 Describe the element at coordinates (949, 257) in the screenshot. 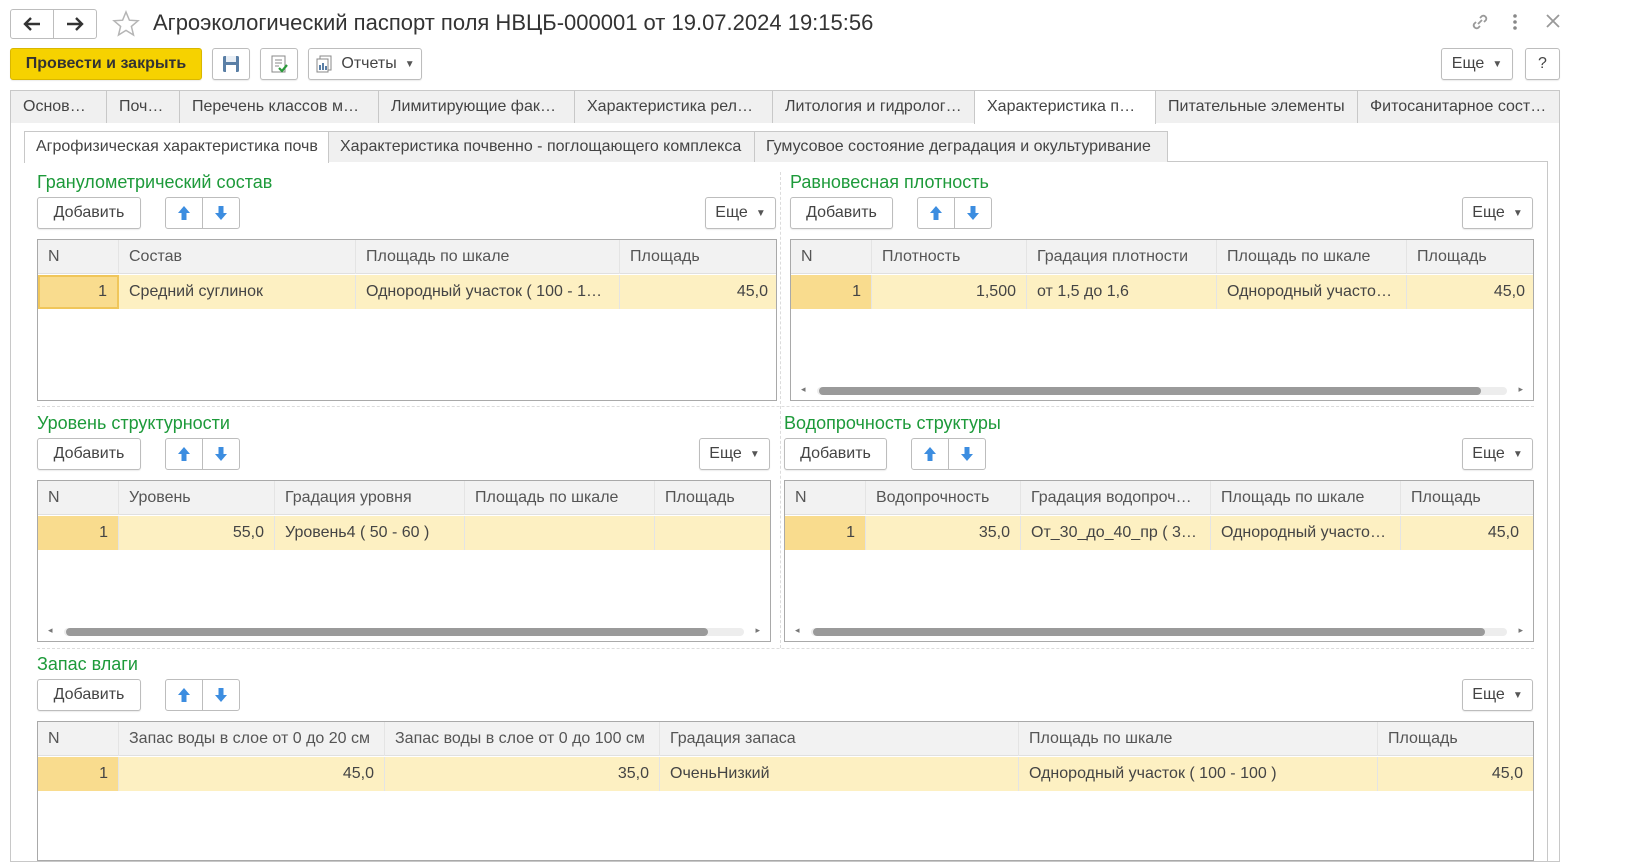

I see `column-header: Плотность` at that location.